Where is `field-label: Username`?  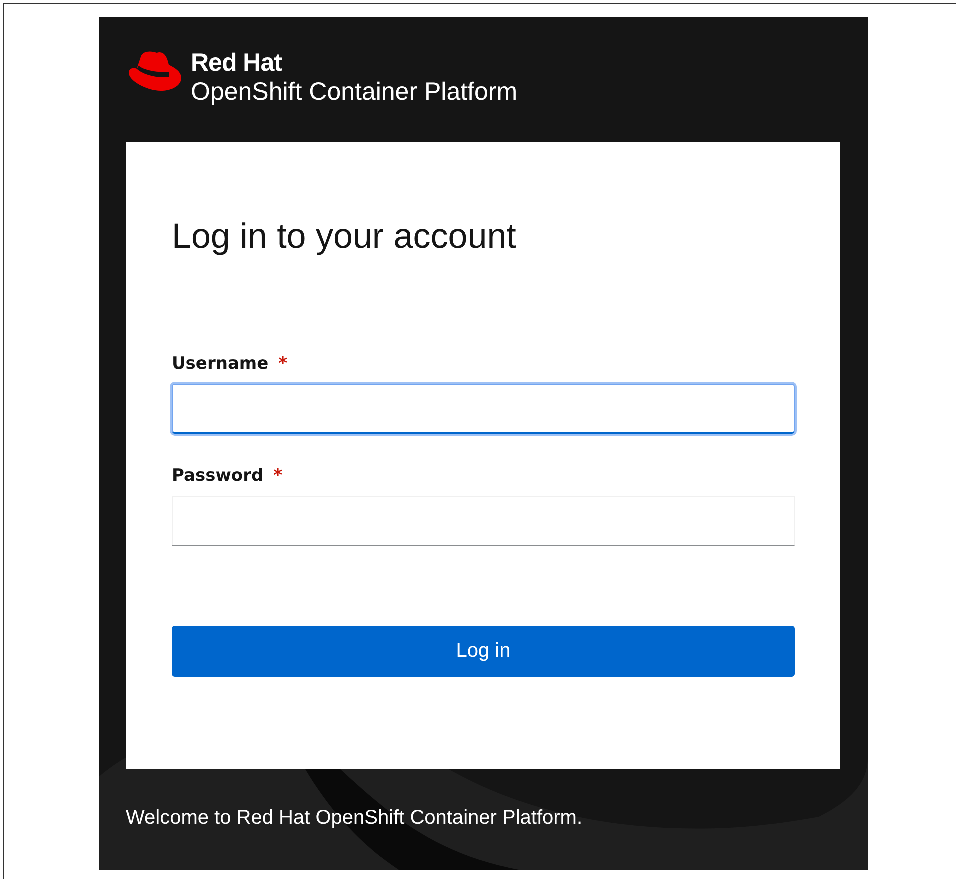 field-label: Username is located at coordinates (220, 364).